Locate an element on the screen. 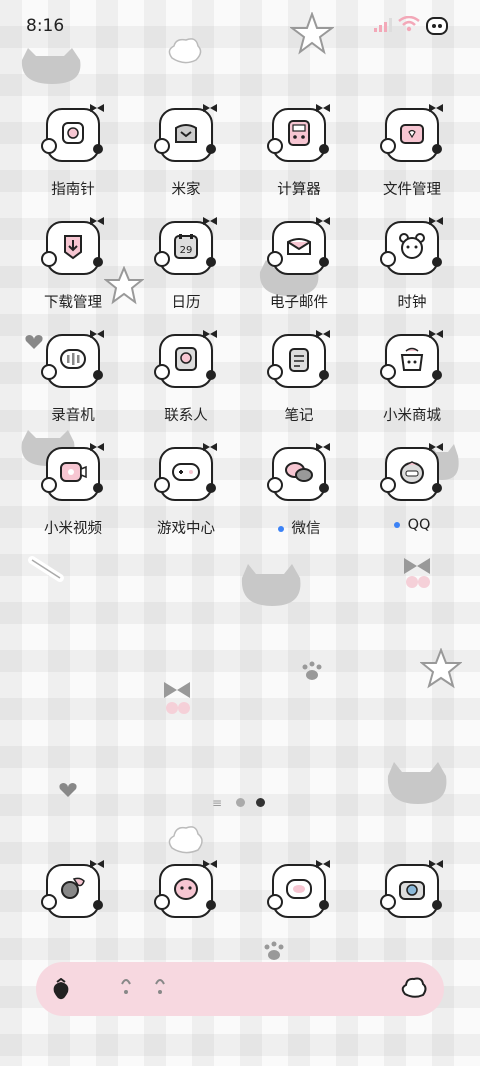 The image size is (480, 1066). cloud-icon is located at coordinates (414, 988).